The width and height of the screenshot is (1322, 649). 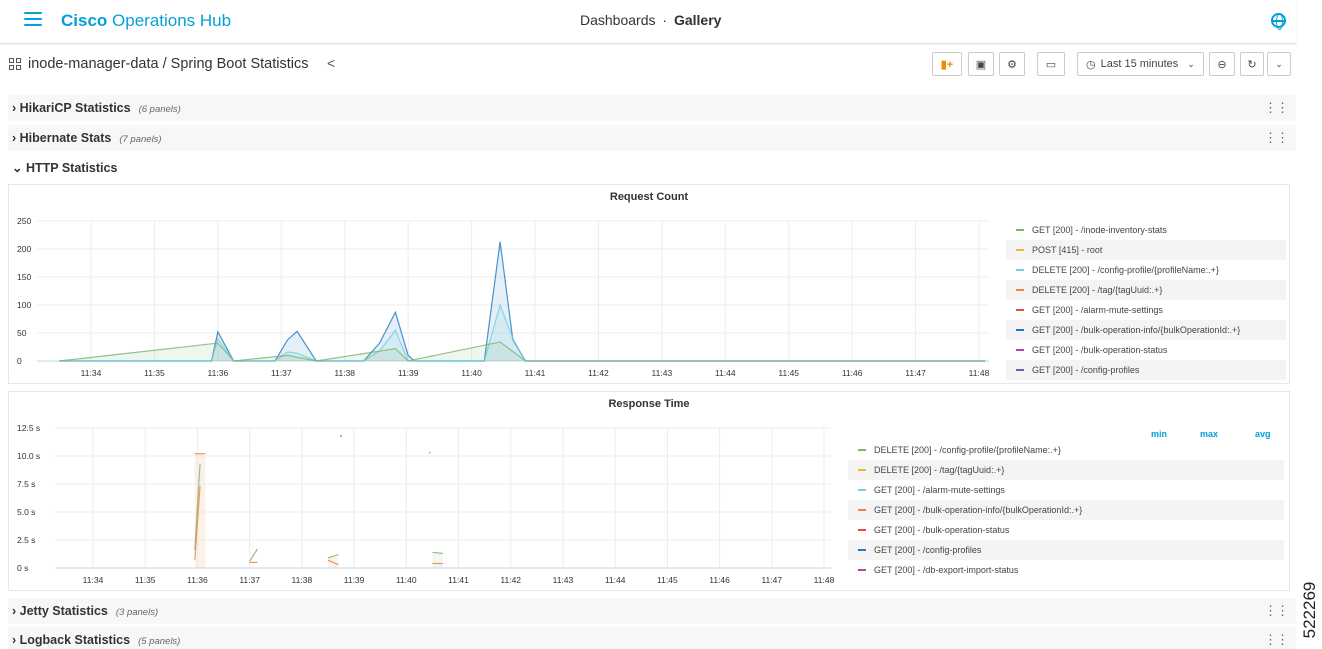 What do you see at coordinates (1159, 434) in the screenshot?
I see `legend-min-header: min` at bounding box center [1159, 434].